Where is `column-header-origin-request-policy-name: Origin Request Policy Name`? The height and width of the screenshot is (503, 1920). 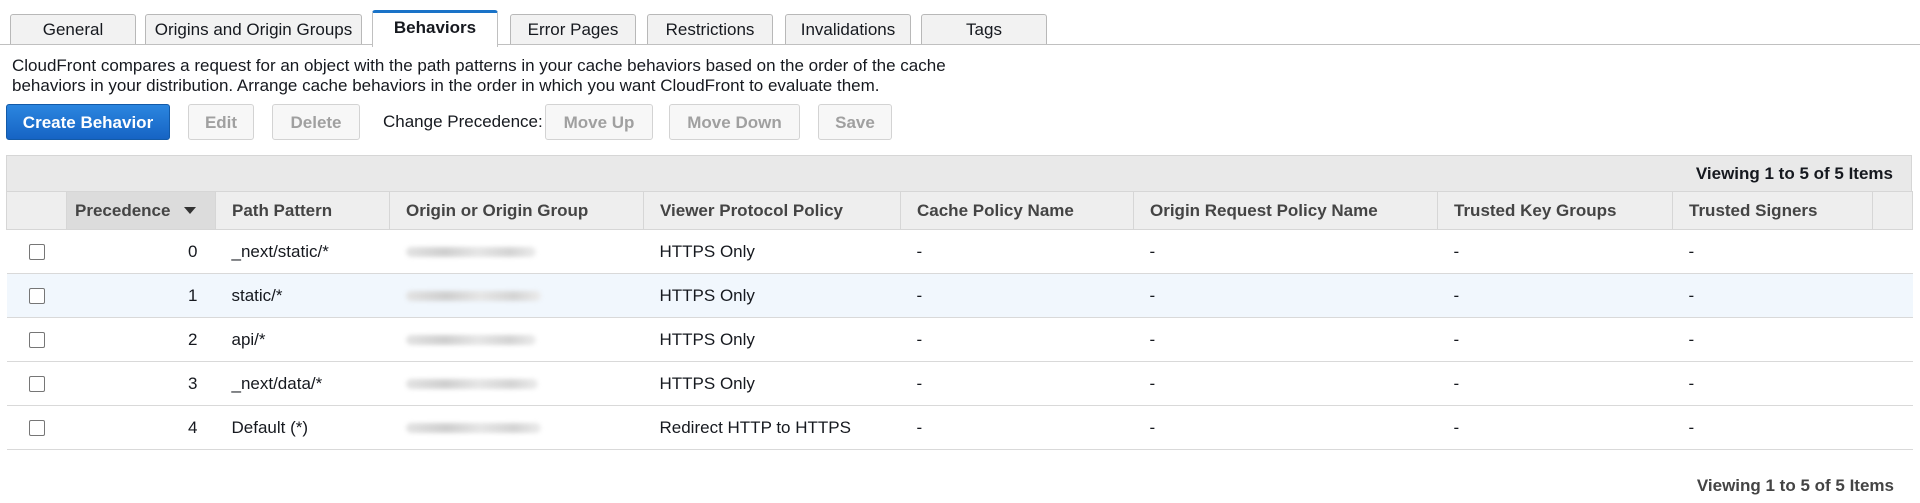
column-header-origin-request-policy-name: Origin Request Policy Name is located at coordinates (1285, 210).